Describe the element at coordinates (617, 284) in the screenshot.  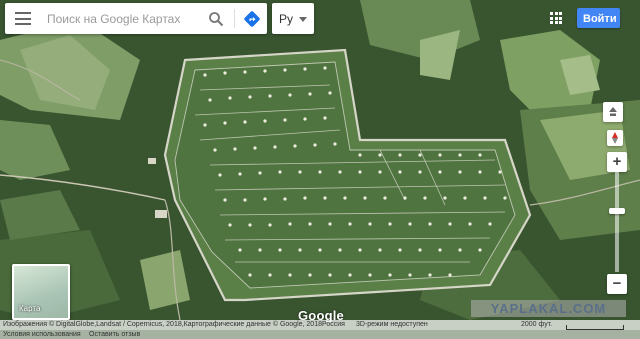
I see `zoom-out-button: −` at that location.